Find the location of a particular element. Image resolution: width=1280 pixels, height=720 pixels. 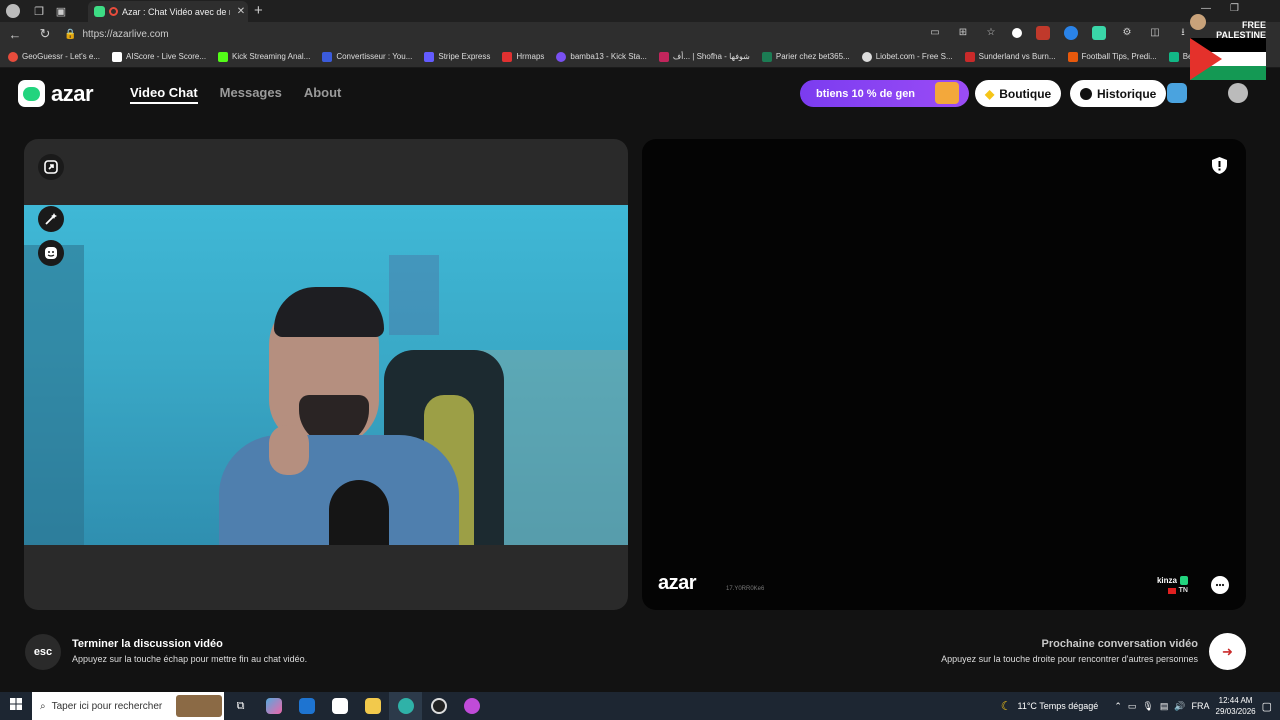

windows-start-icon is located at coordinates (16, 706).